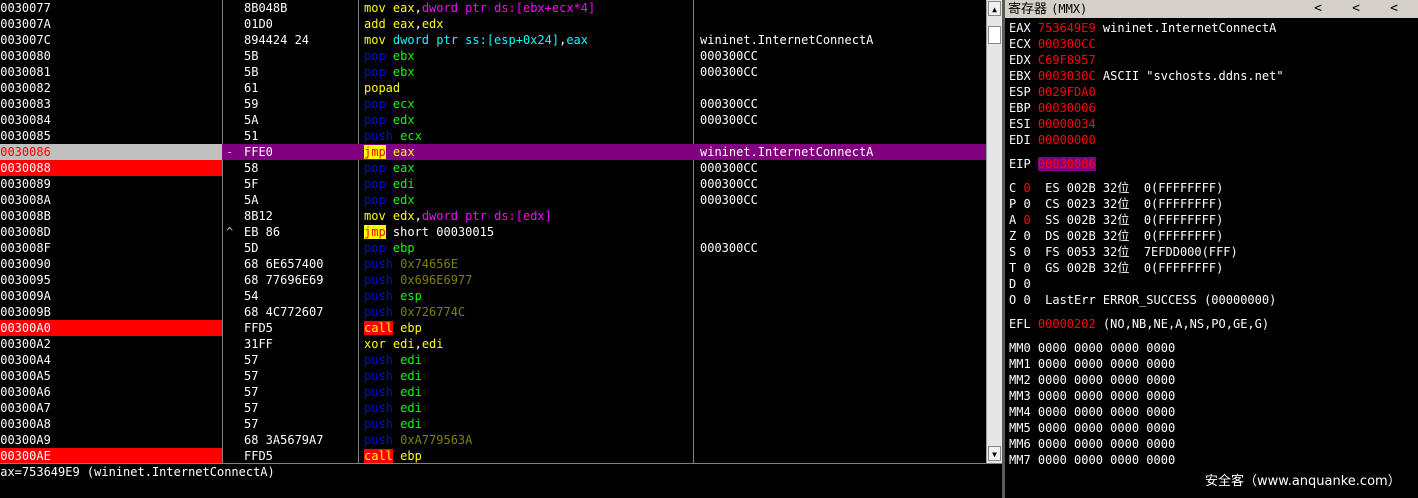 The width and height of the screenshot is (1418, 498). I want to click on disasm-row: 000300A8 57 push edi, so click(493, 424).